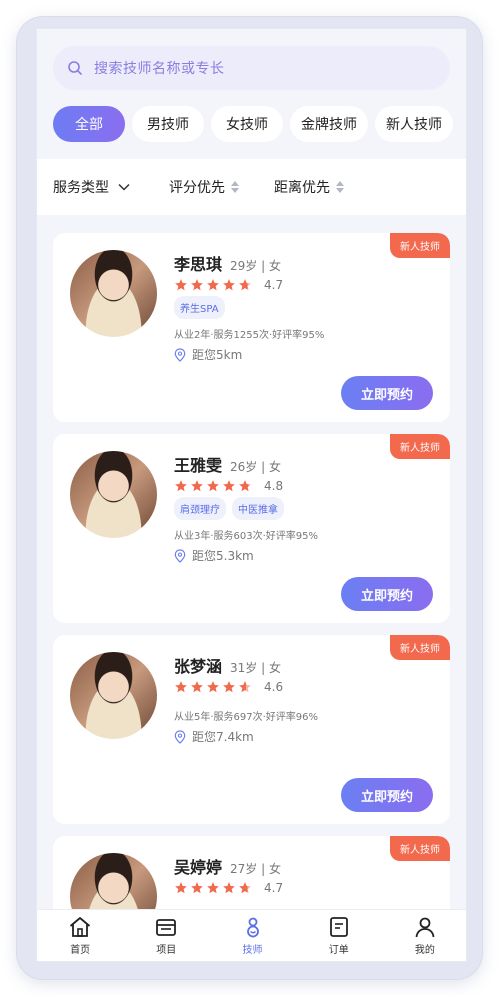 The width and height of the screenshot is (499, 996). I want to click on order-icon, so click(338, 927).